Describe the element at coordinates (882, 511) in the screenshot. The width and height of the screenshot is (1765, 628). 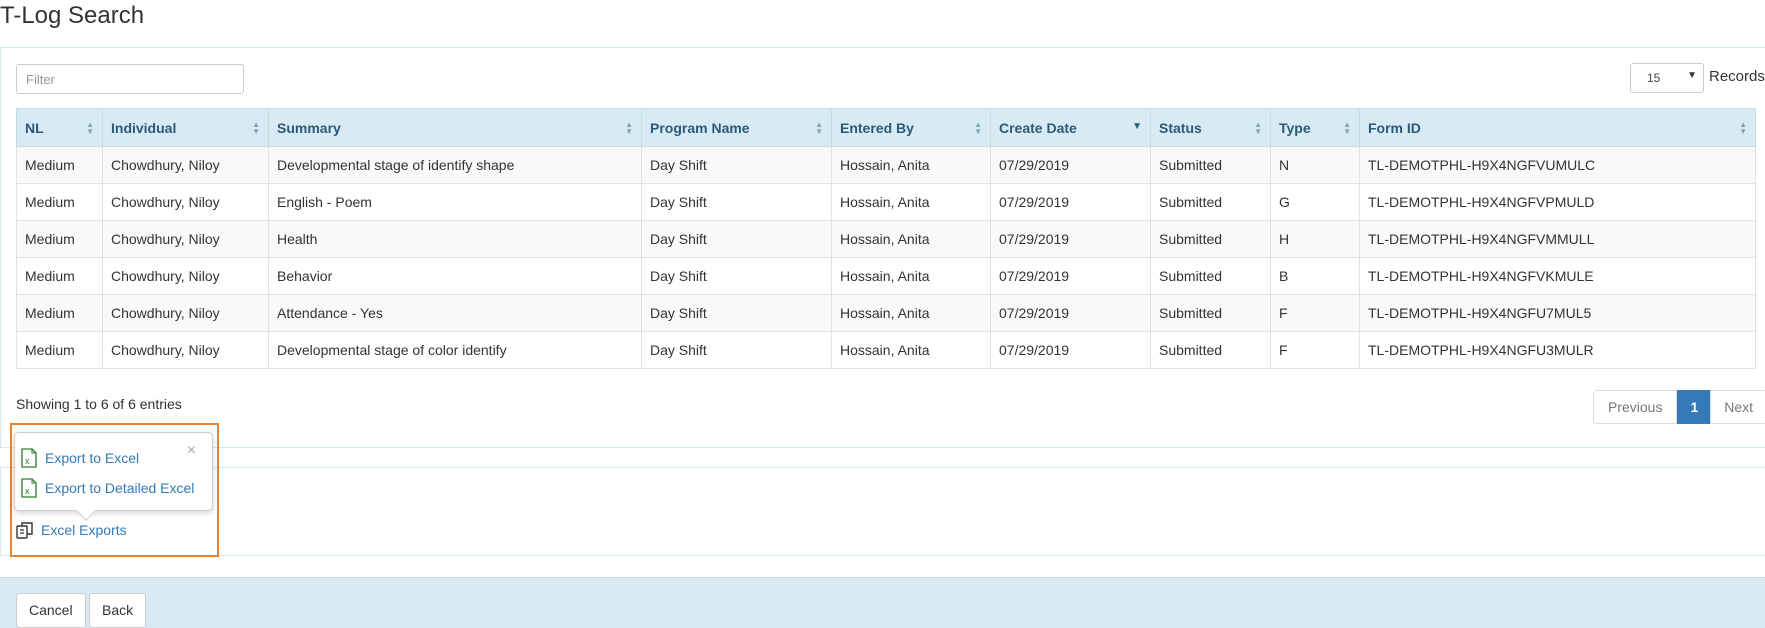
I see `exports-panel` at that location.